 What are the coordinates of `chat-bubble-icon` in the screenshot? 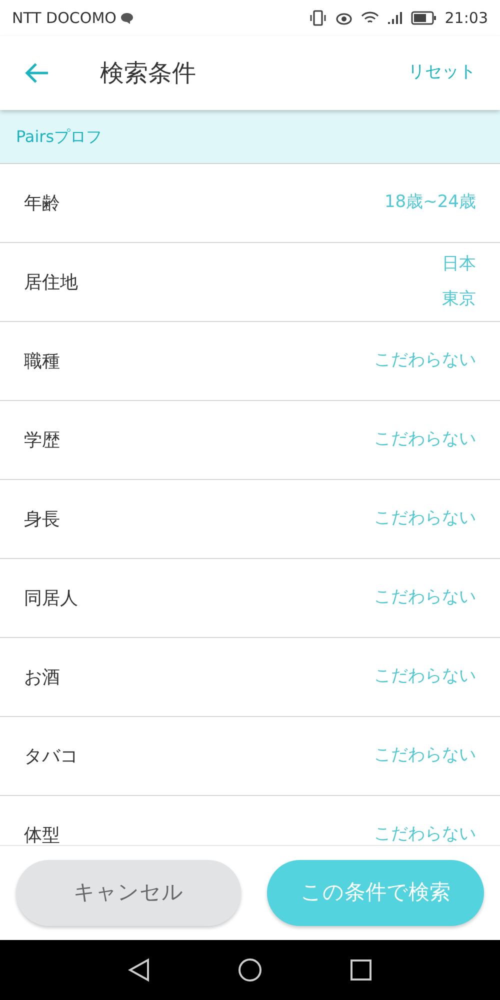 It's located at (127, 18).